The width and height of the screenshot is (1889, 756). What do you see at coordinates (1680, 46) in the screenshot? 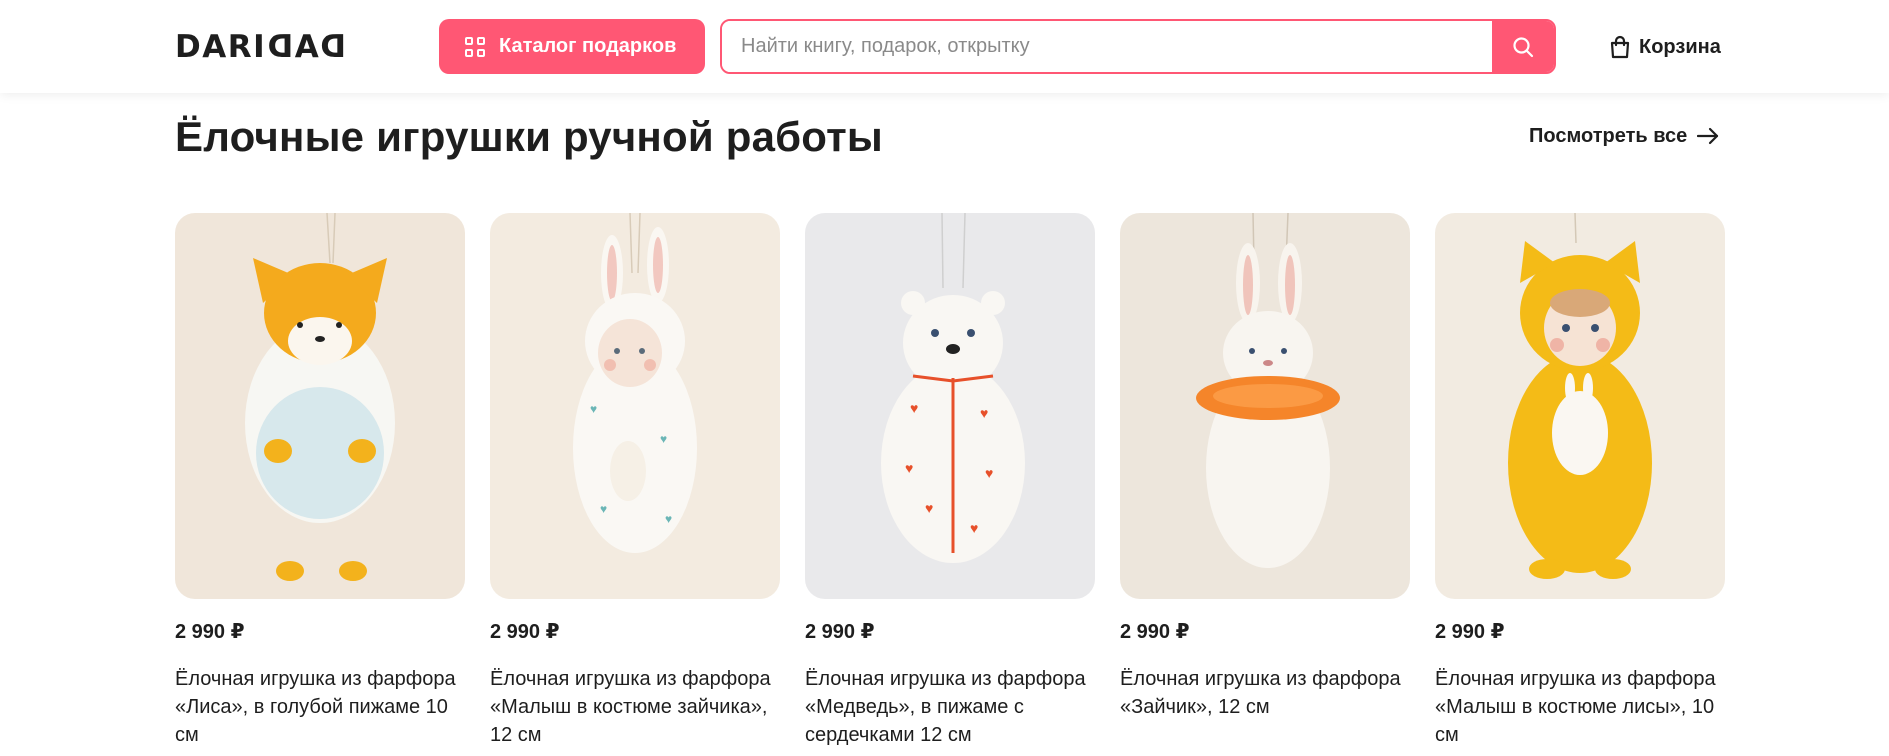
I see `cart-label: Корзина` at bounding box center [1680, 46].